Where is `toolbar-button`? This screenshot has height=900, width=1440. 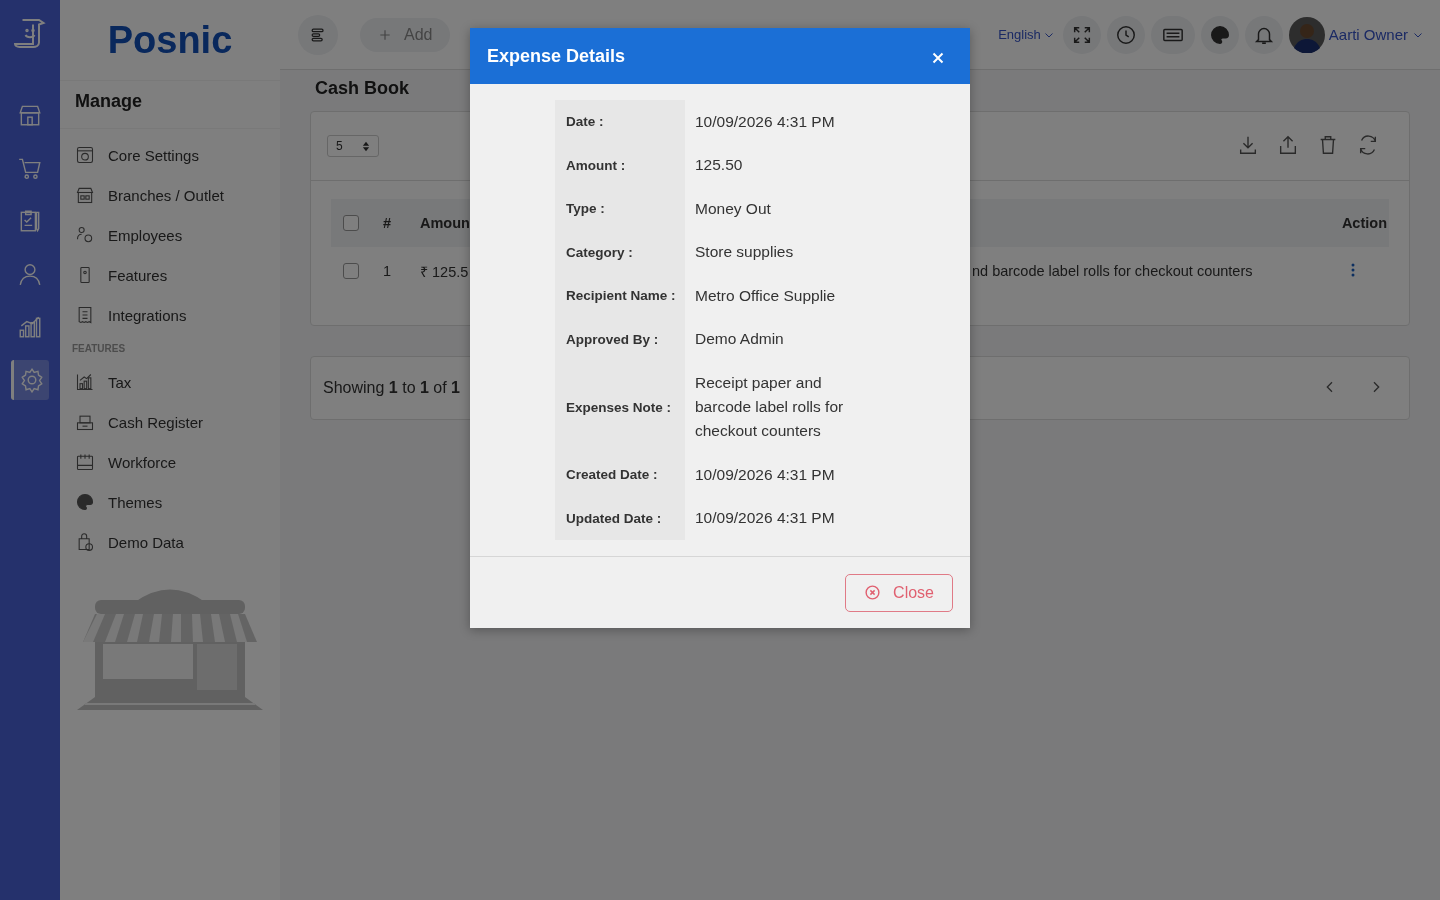 toolbar-button is located at coordinates (1172, 34).